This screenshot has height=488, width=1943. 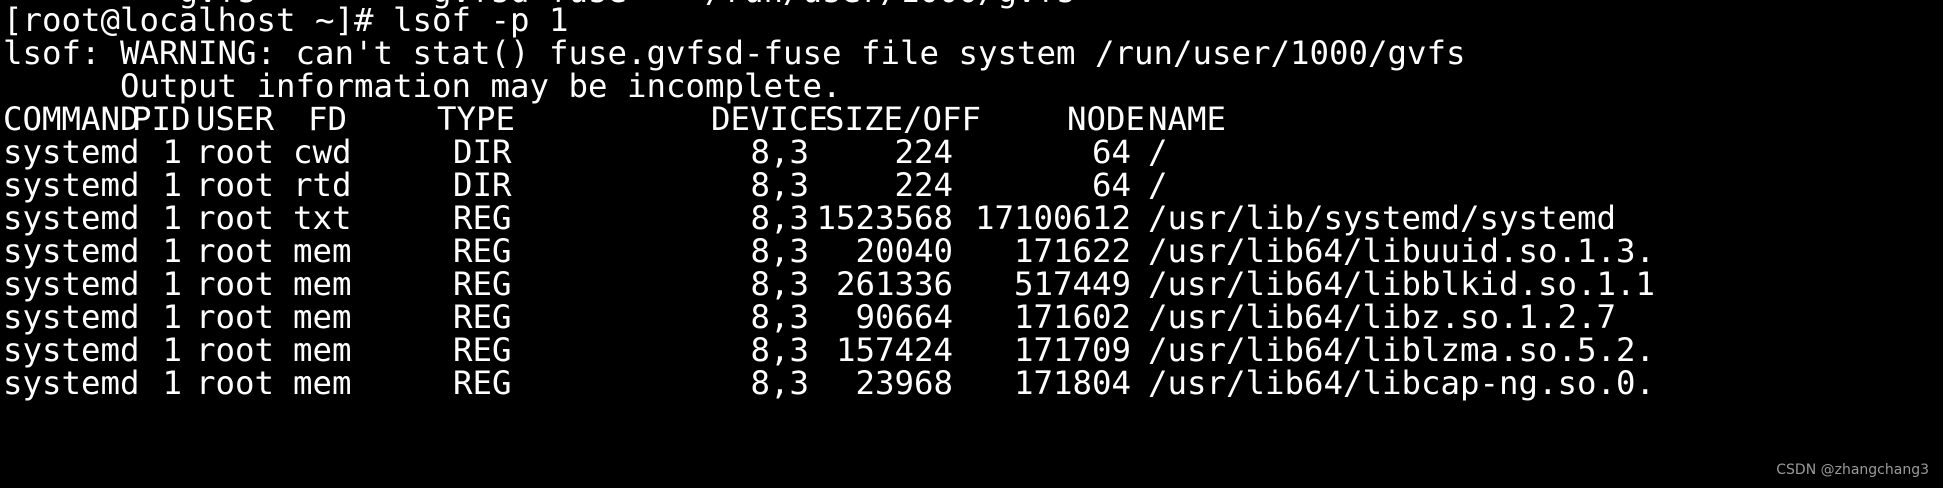 What do you see at coordinates (1072, 383) in the screenshot?
I see `cell-node: 171804` at bounding box center [1072, 383].